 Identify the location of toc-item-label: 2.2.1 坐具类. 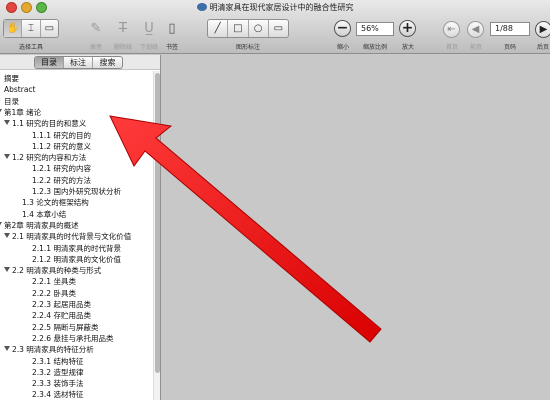
(54, 282).